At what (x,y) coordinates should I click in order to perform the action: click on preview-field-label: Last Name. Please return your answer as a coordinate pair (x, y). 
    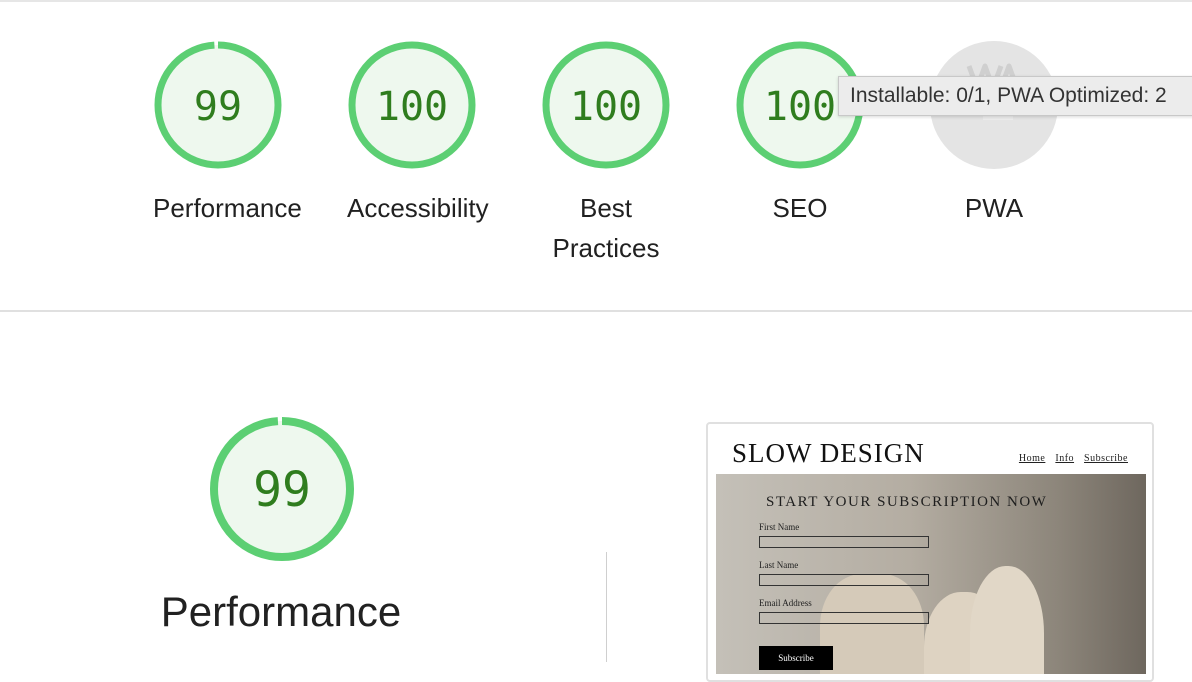
    Looking at the image, I should click on (779, 565).